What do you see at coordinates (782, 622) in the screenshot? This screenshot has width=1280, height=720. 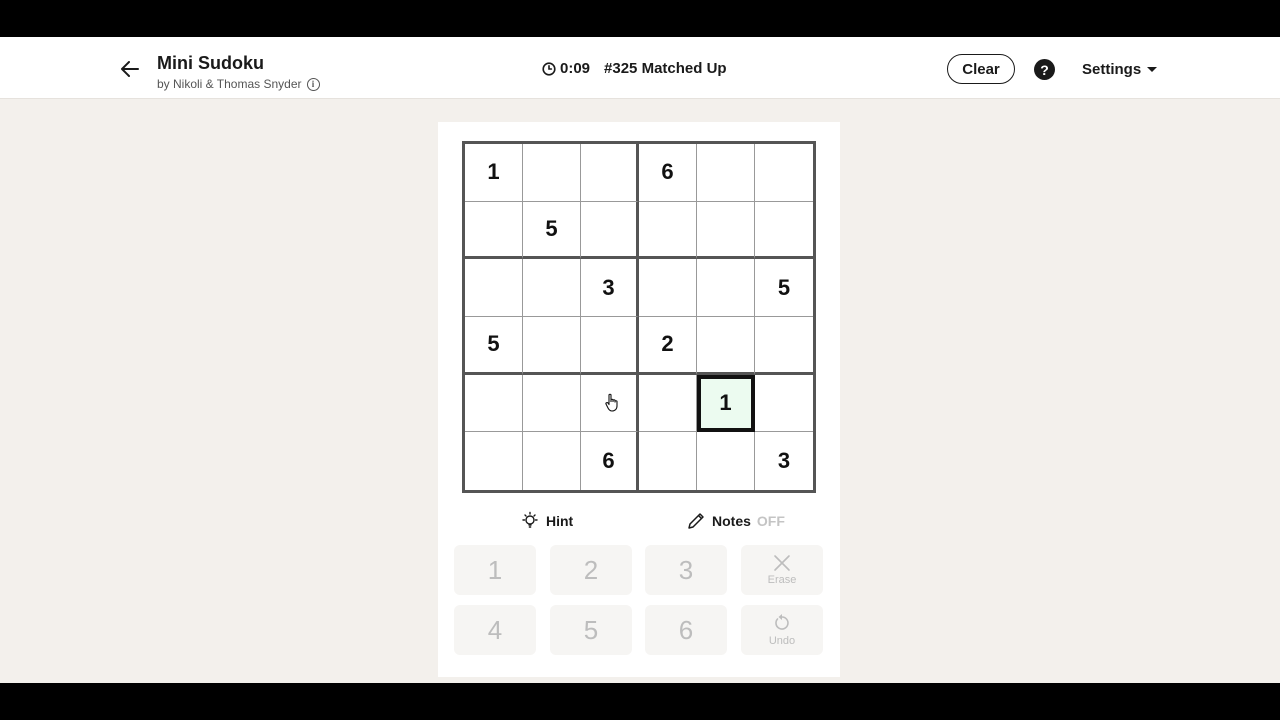 I see `undo-icon` at bounding box center [782, 622].